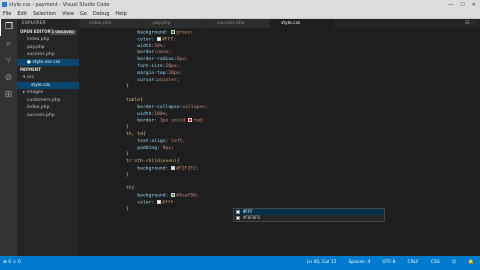 This screenshot has height=270, width=480. I want to click on code-line: color: #FFF;, so click(157, 39).